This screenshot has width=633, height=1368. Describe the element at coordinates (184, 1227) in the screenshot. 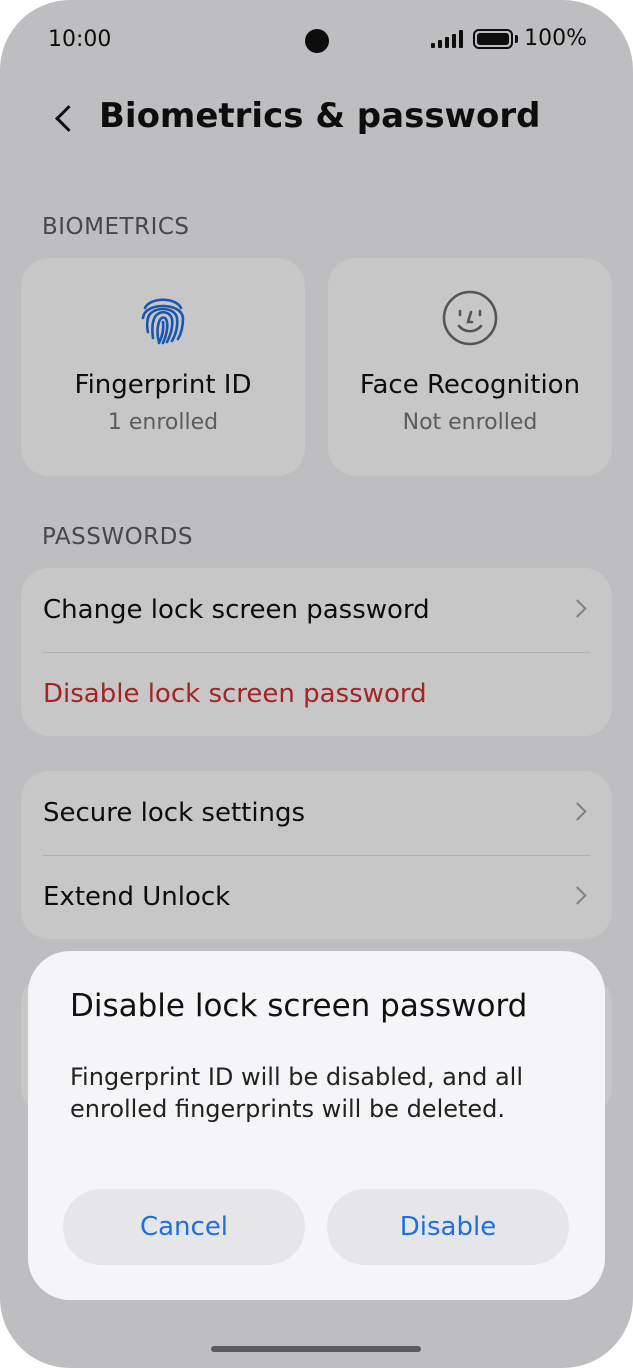

I see `cancel-button: Cancel` at that location.